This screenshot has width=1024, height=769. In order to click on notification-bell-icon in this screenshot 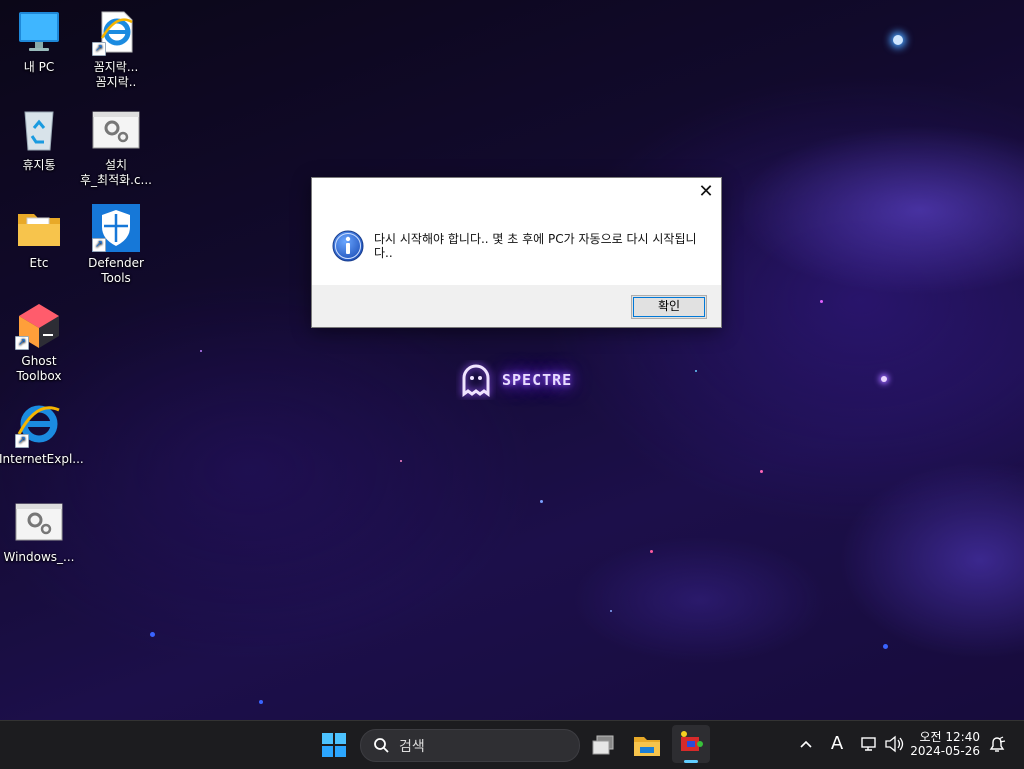, I will do `click(997, 744)`.